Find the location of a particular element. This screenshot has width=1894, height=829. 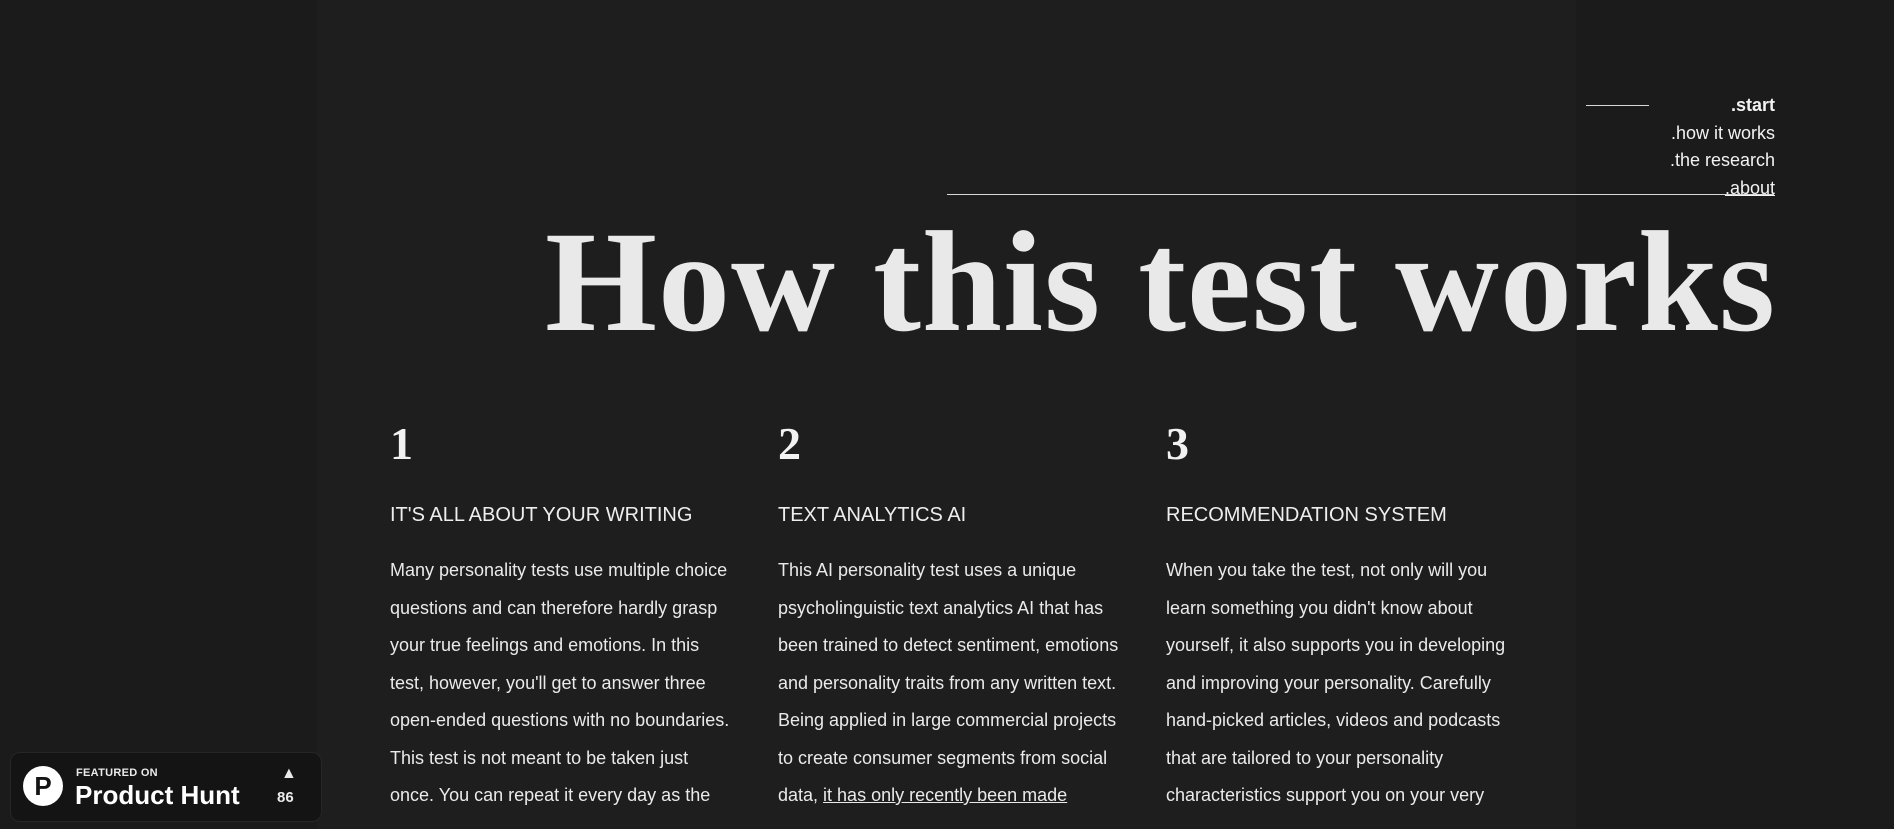

nav-item-the-research: .the research is located at coordinates (1722, 161).